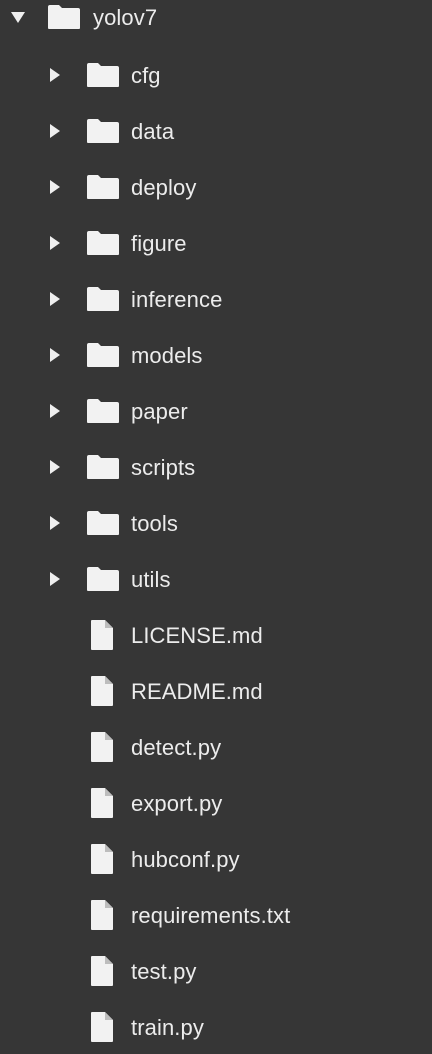 The image size is (432, 1054). I want to click on tree-item-readme-md: README.md, so click(216, 691).